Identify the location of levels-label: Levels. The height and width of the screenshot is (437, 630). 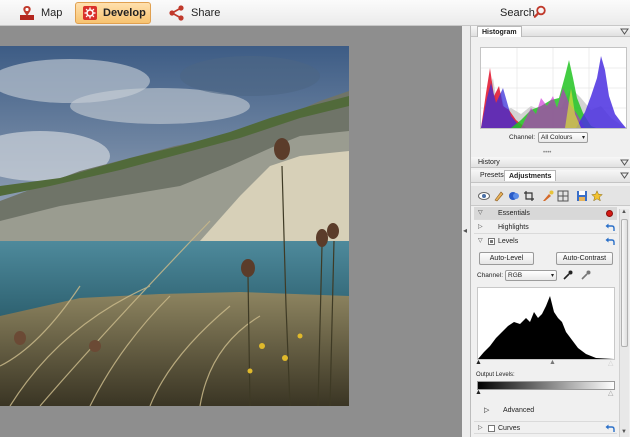
(508, 241).